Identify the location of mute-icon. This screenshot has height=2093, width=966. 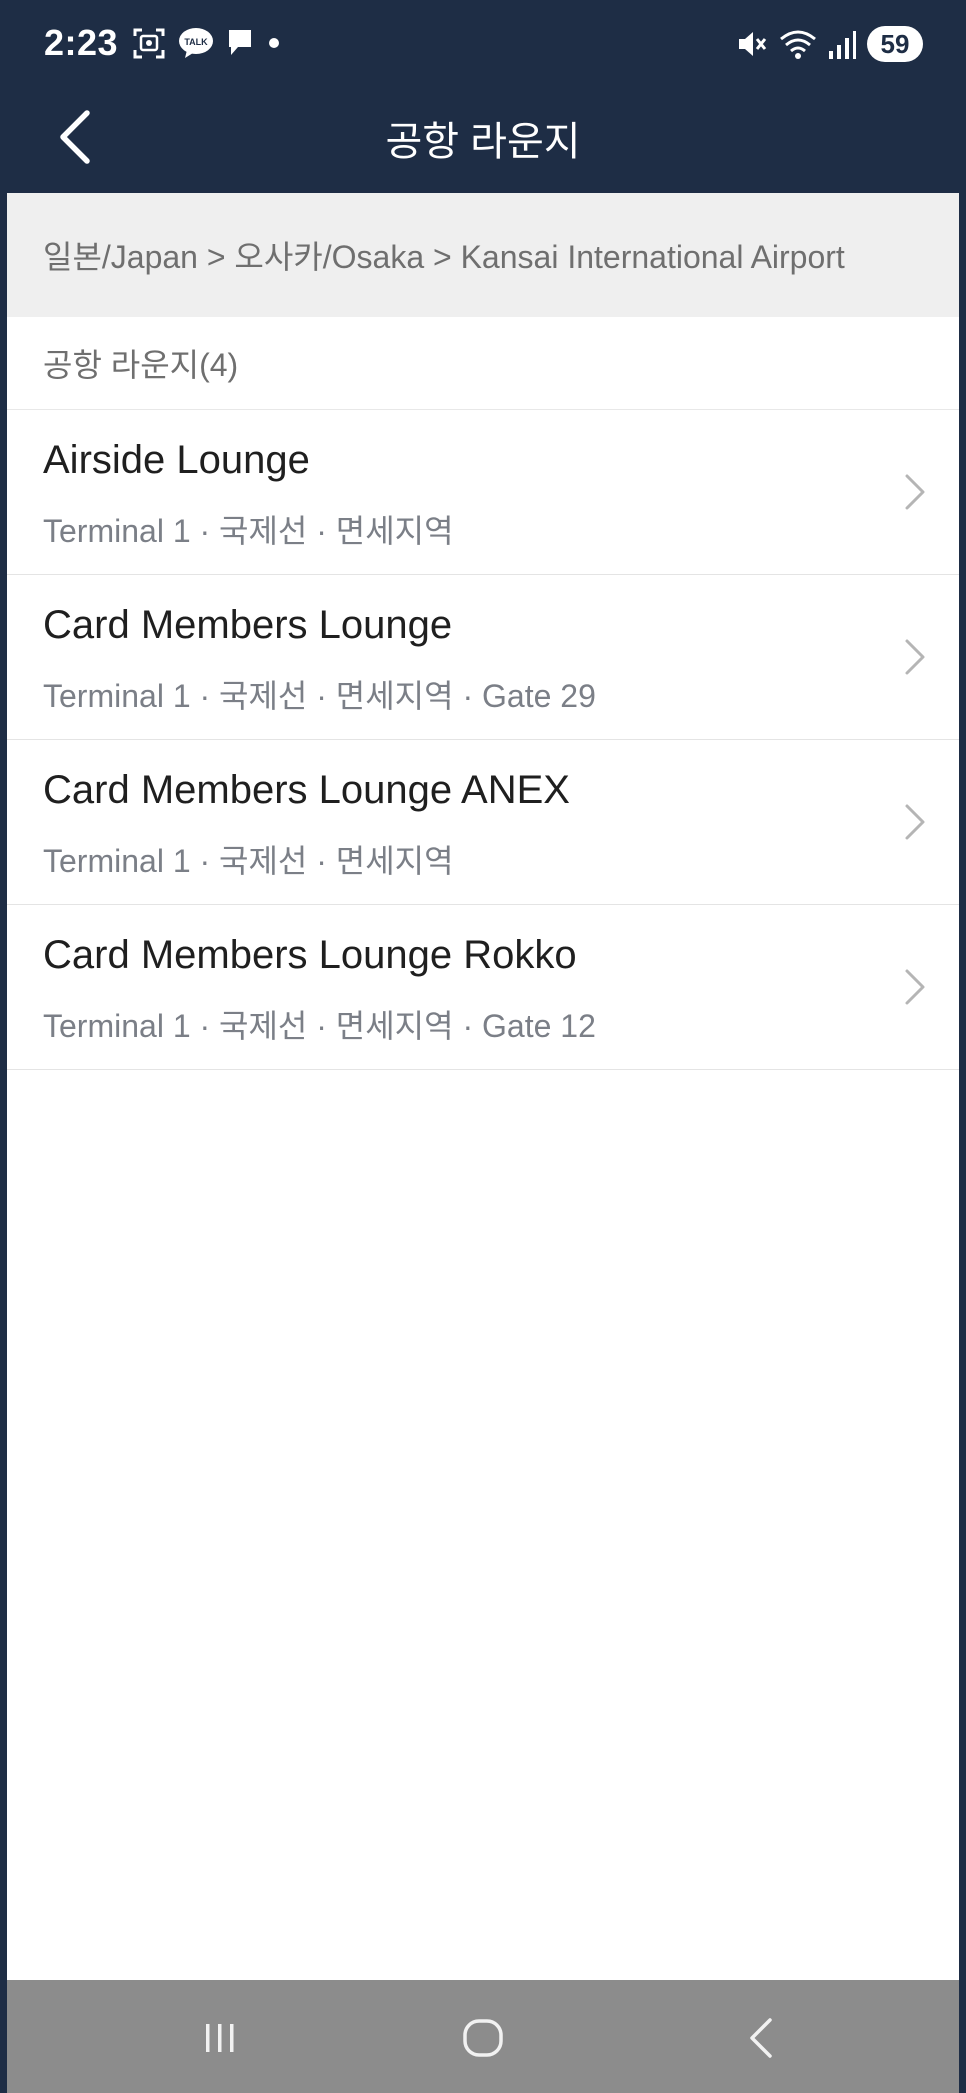
(753, 44).